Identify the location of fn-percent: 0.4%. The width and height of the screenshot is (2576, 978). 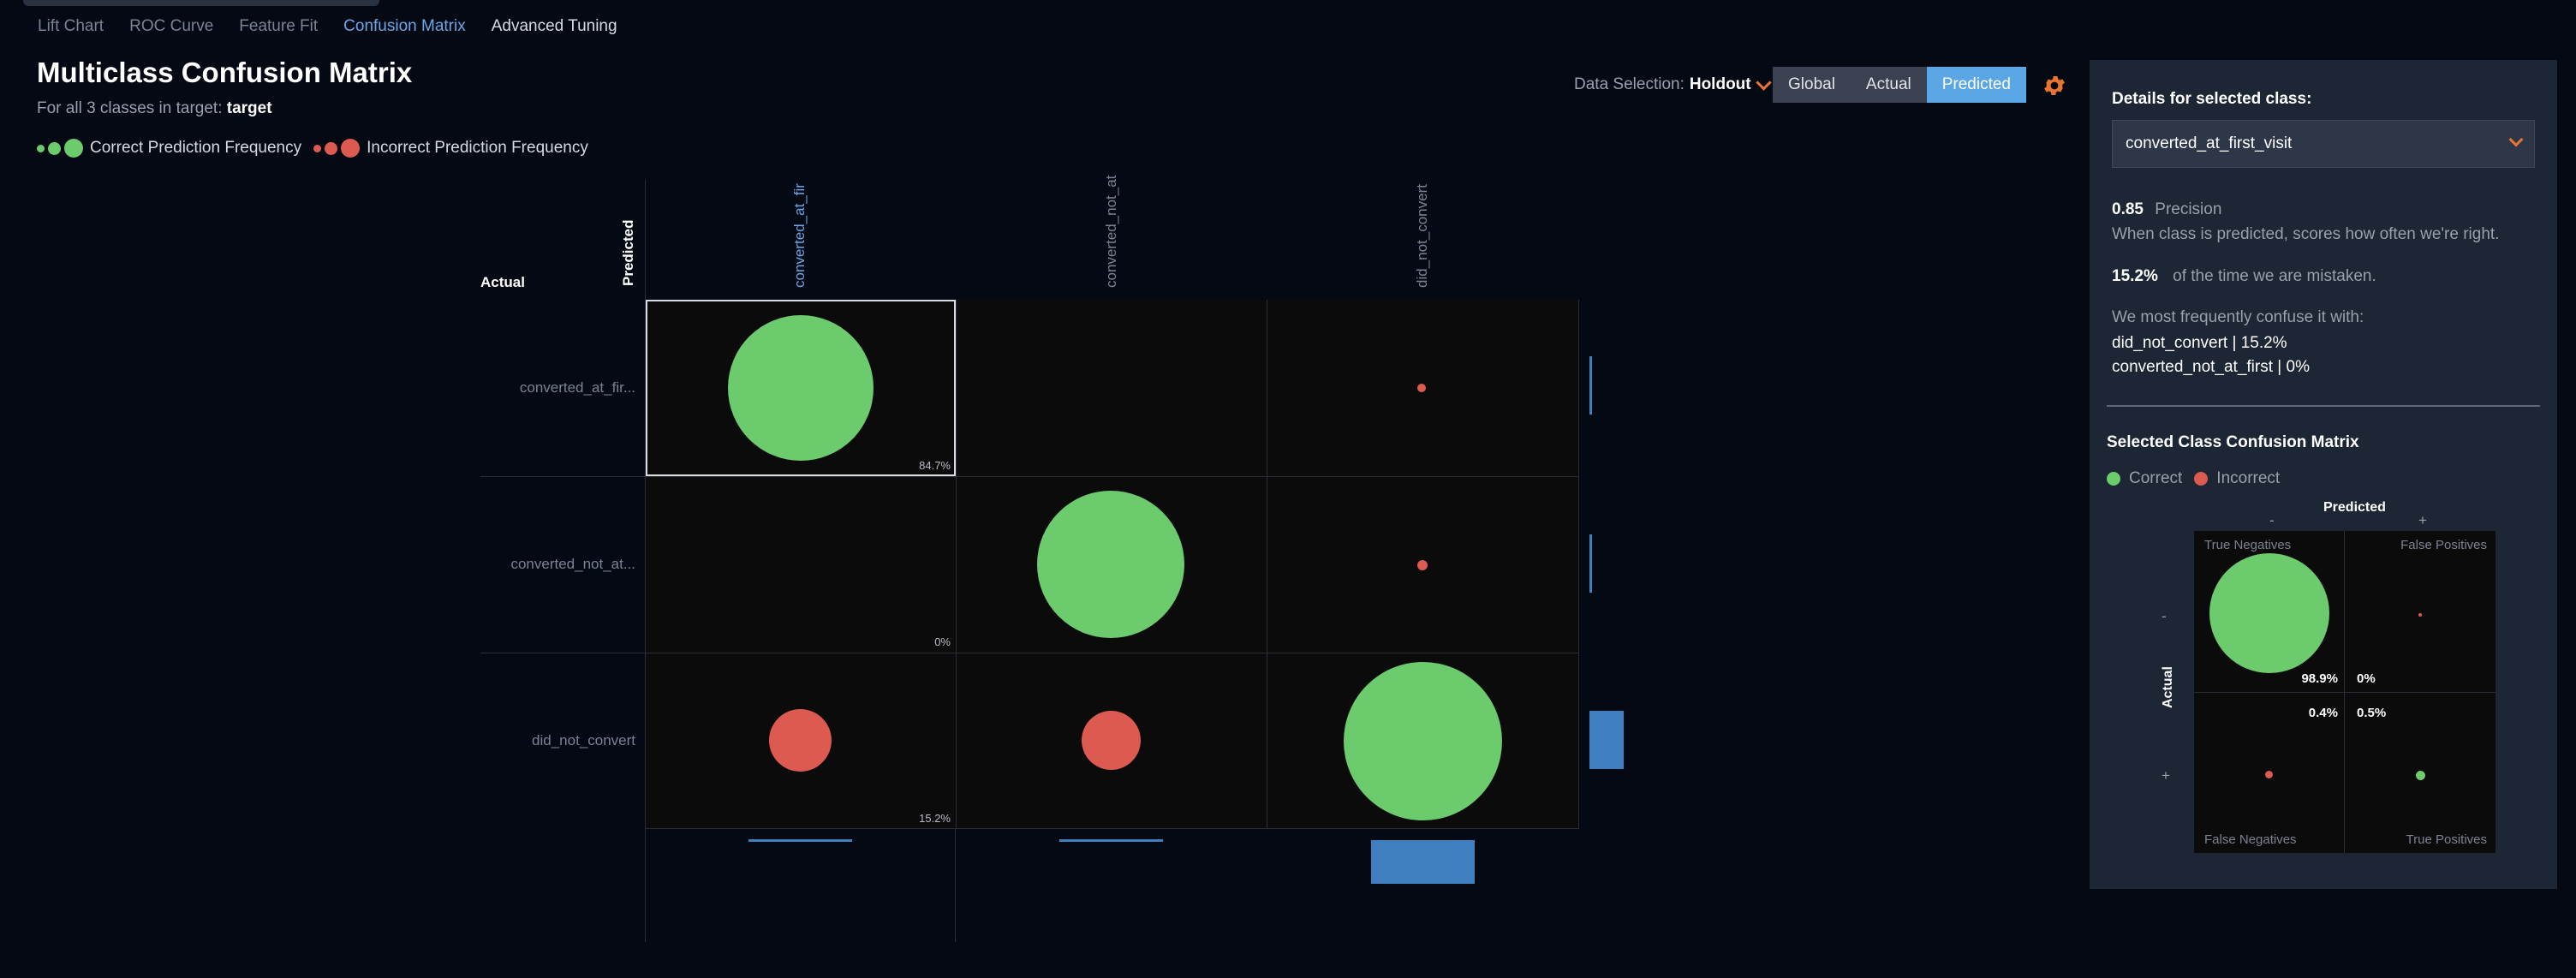
(2323, 713).